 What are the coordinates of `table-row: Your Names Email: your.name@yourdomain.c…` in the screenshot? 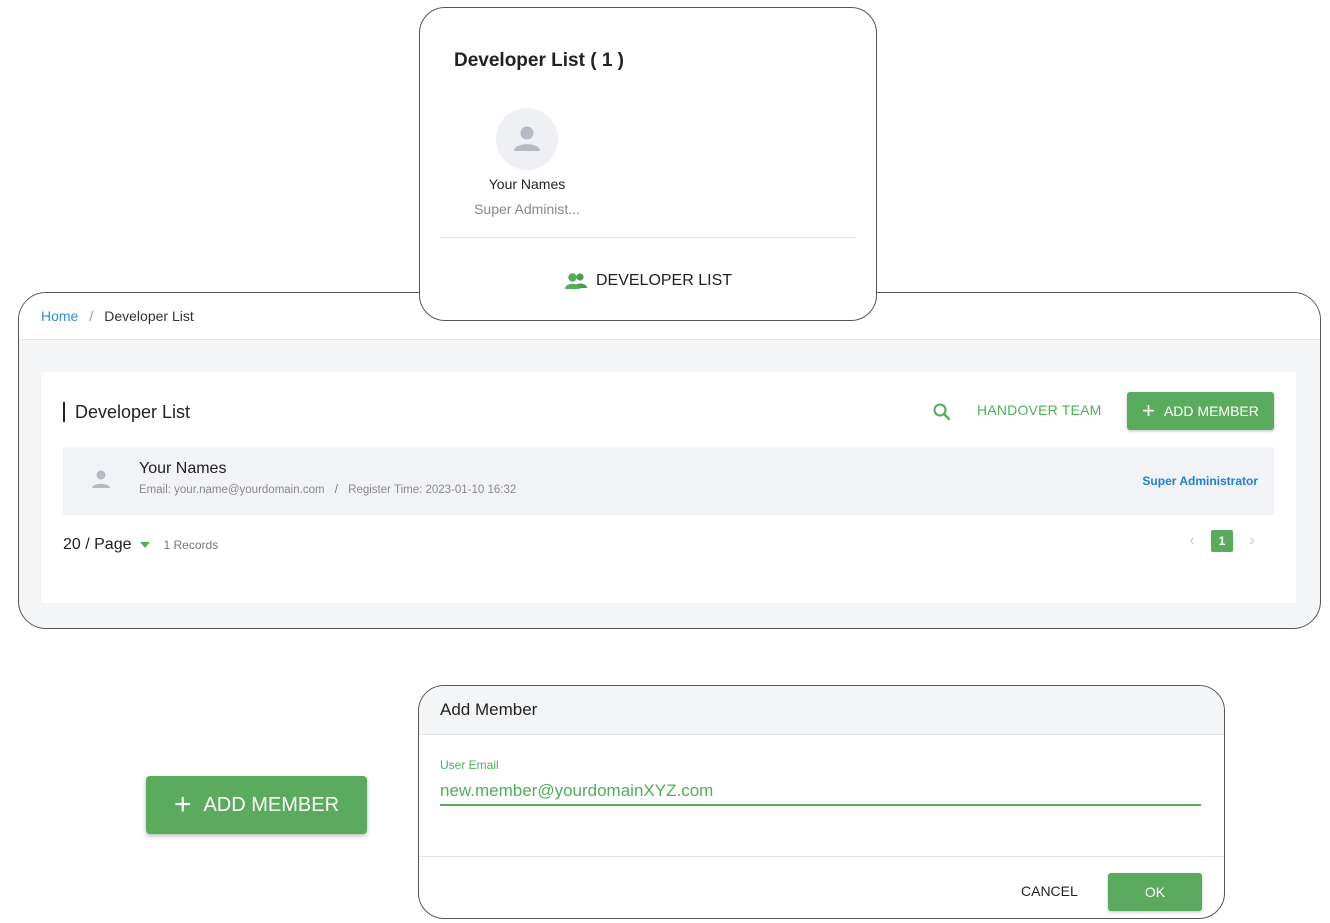 It's located at (668, 481).